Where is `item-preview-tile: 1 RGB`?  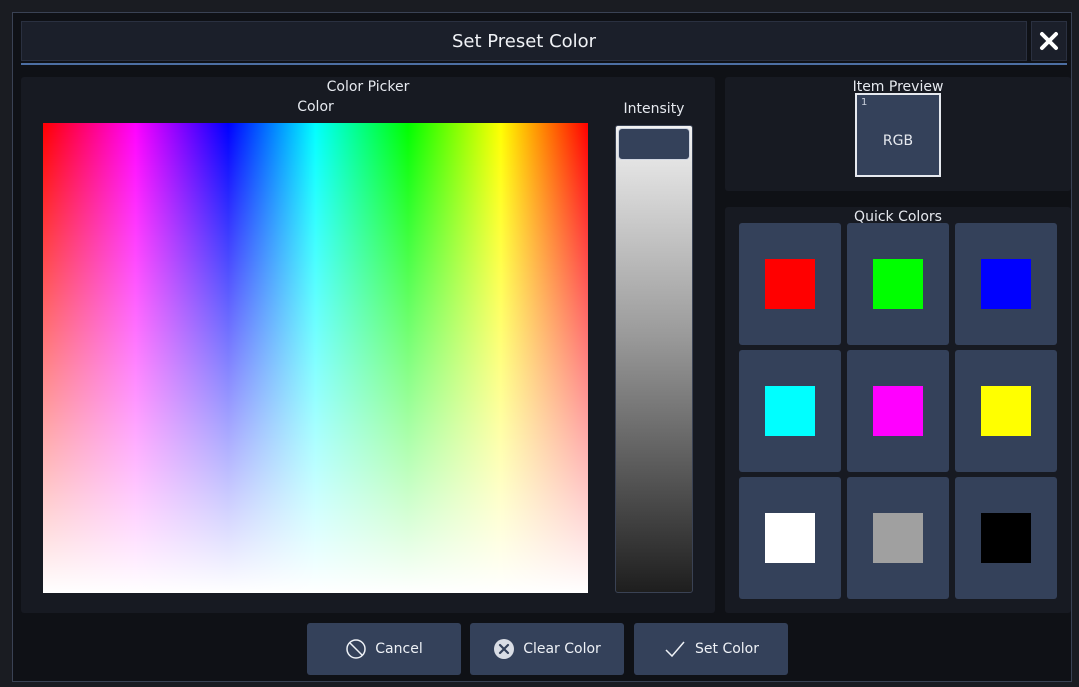
item-preview-tile: 1 RGB is located at coordinates (898, 135).